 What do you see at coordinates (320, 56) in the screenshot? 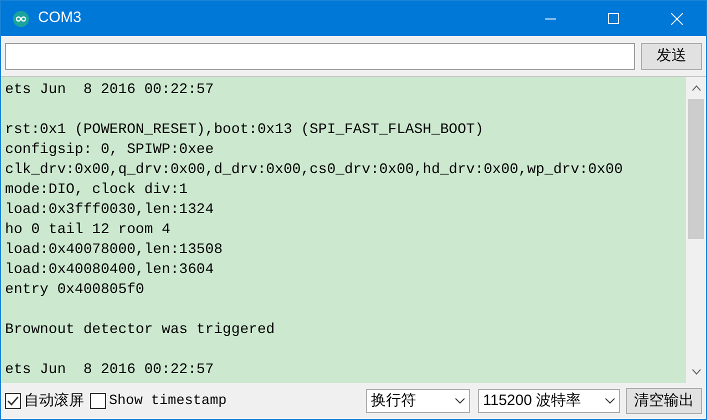
I see `message-input` at bounding box center [320, 56].